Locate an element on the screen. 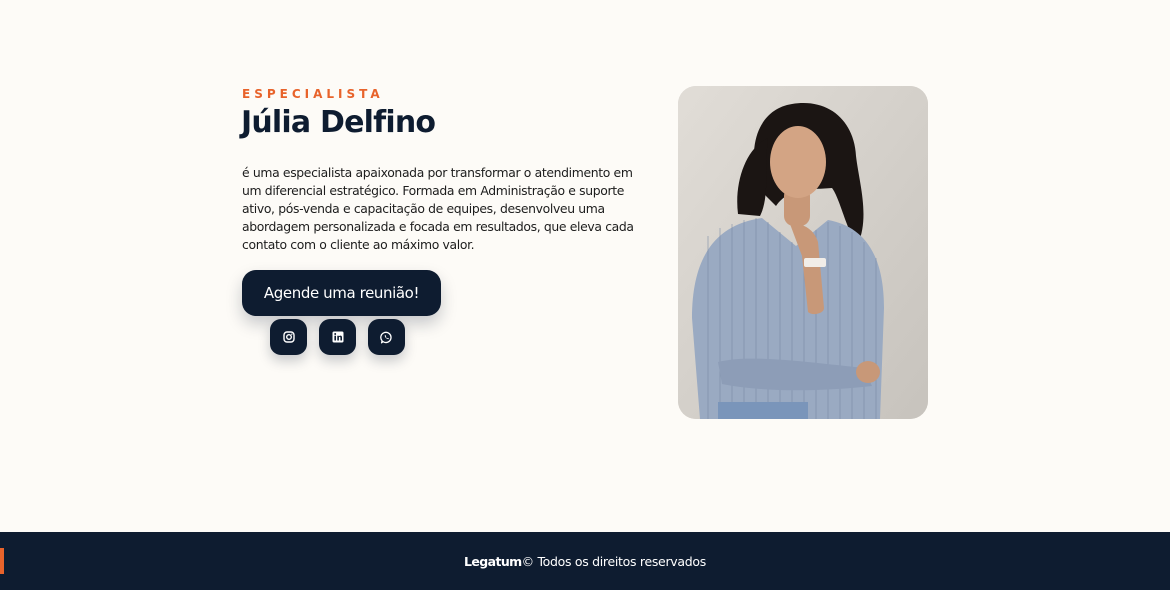 The image size is (1170, 590). instagram-link is located at coordinates (288, 337).